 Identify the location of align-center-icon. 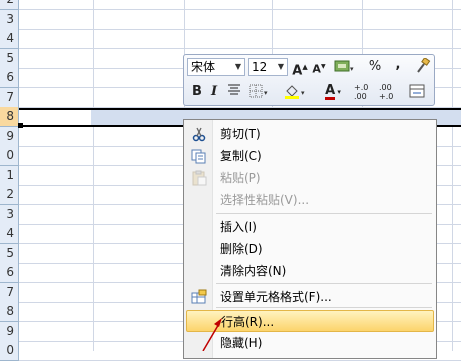
(234, 89).